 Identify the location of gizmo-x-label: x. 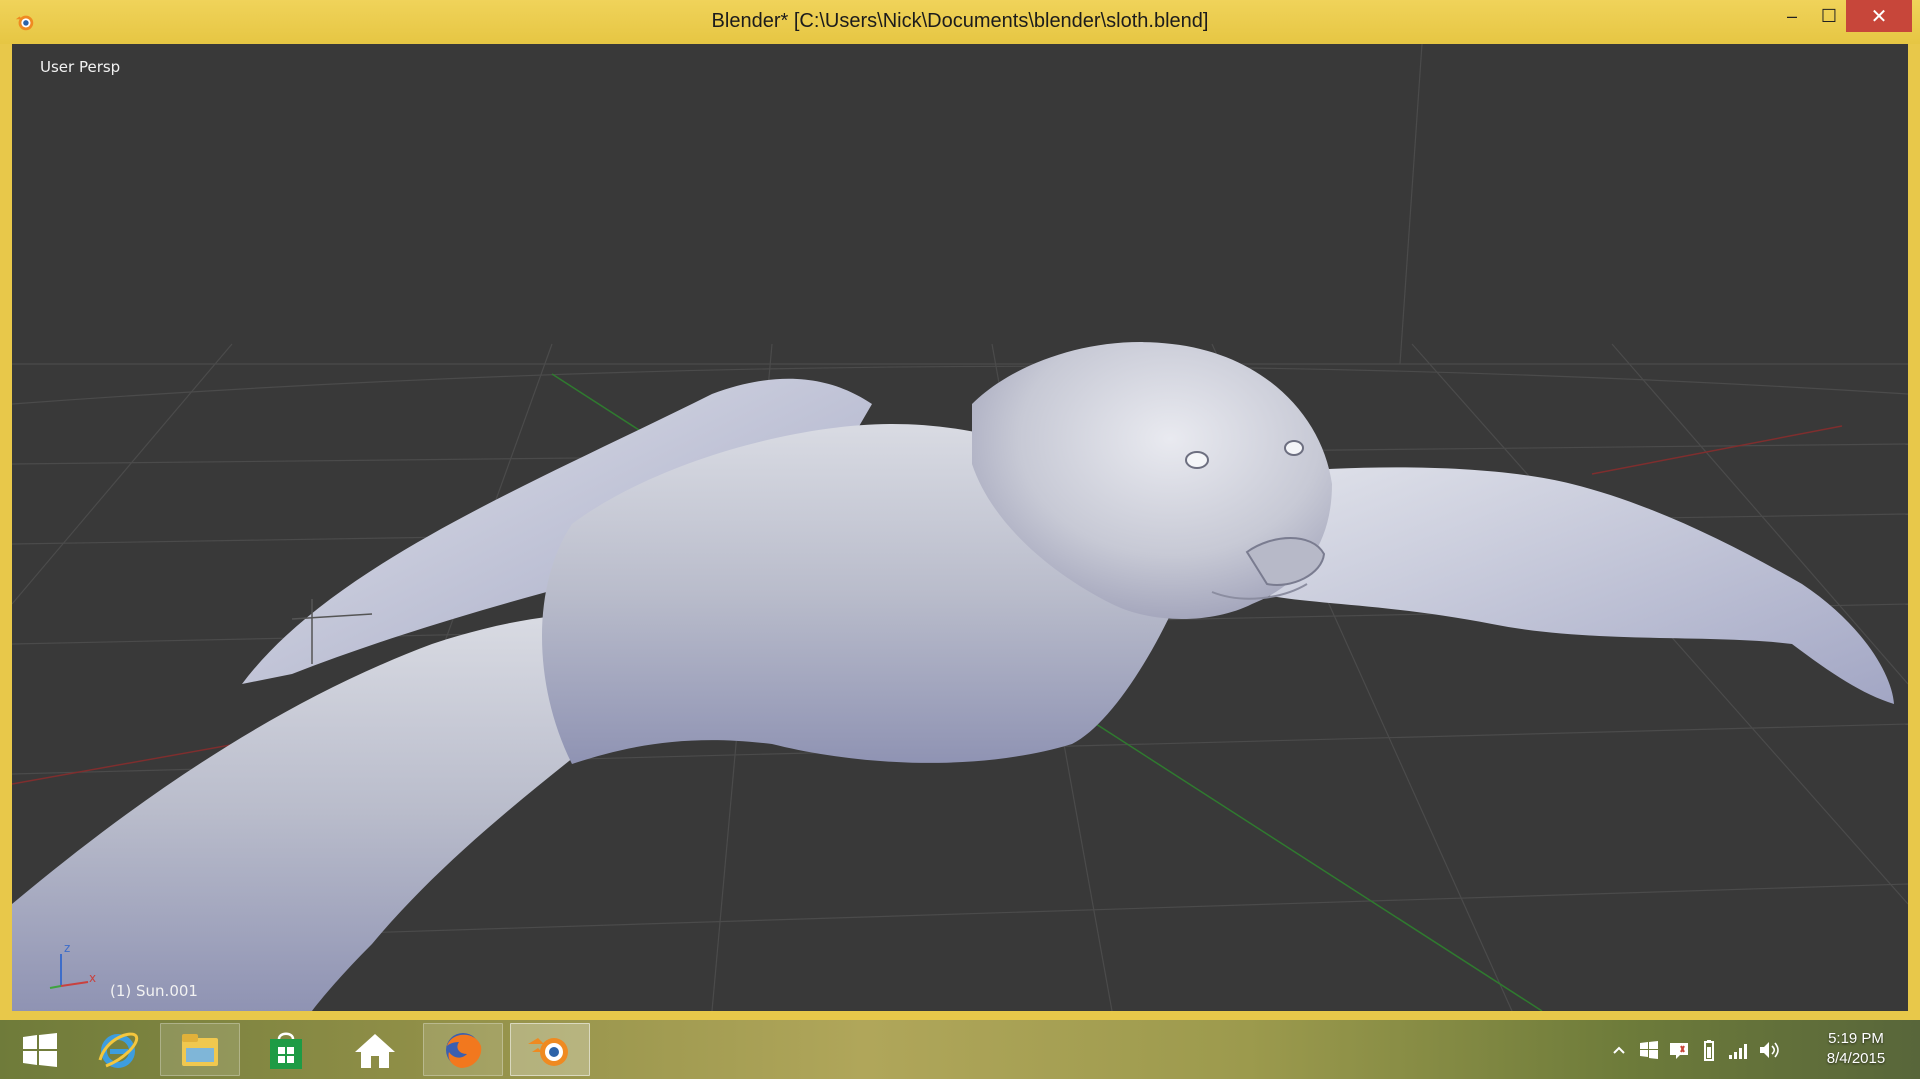
(92, 978).